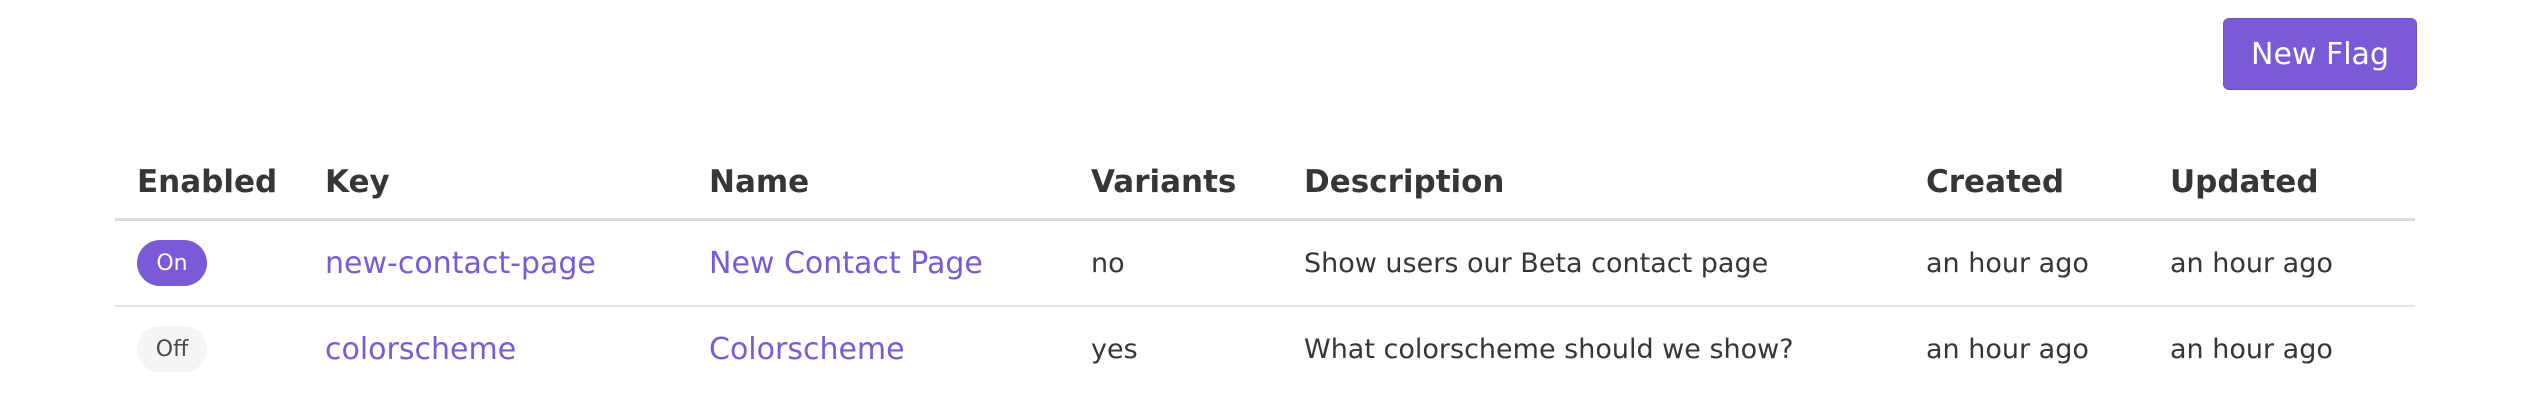 Image resolution: width=2532 pixels, height=414 pixels. Describe the element at coordinates (1549, 349) in the screenshot. I see `cell-description: What colorscheme should we show?` at that location.